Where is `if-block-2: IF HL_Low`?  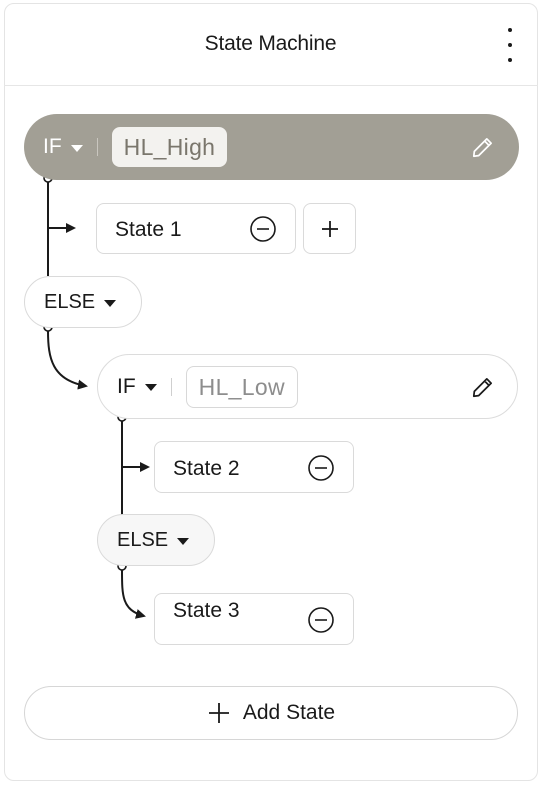 if-block-2: IF HL_Low is located at coordinates (307, 386).